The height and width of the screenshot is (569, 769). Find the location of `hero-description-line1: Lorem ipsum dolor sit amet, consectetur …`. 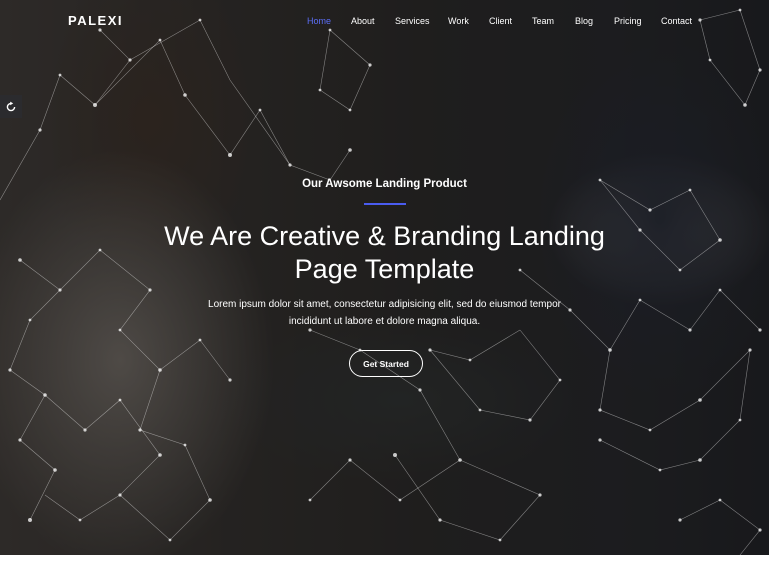

hero-description-line1: Lorem ipsum dolor sit amet, consectetur … is located at coordinates (384, 304).